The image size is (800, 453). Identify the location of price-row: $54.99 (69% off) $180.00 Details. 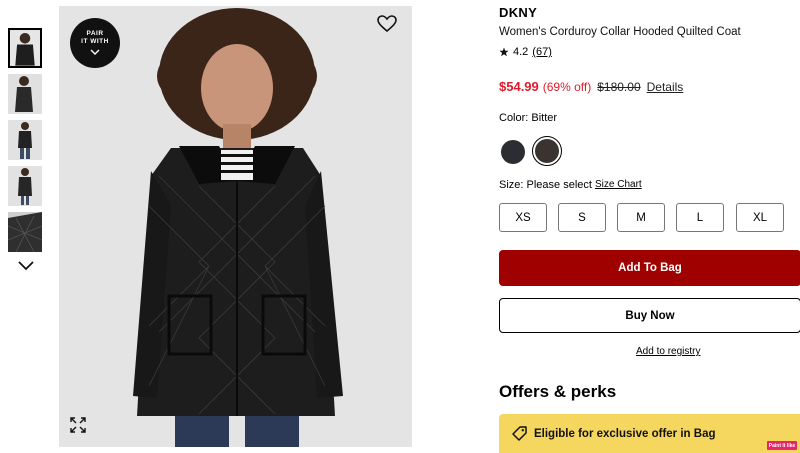
(591, 86).